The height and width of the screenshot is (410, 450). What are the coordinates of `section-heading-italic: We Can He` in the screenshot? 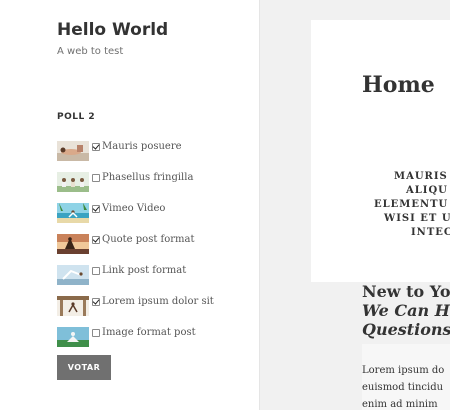 It's located at (406, 310).